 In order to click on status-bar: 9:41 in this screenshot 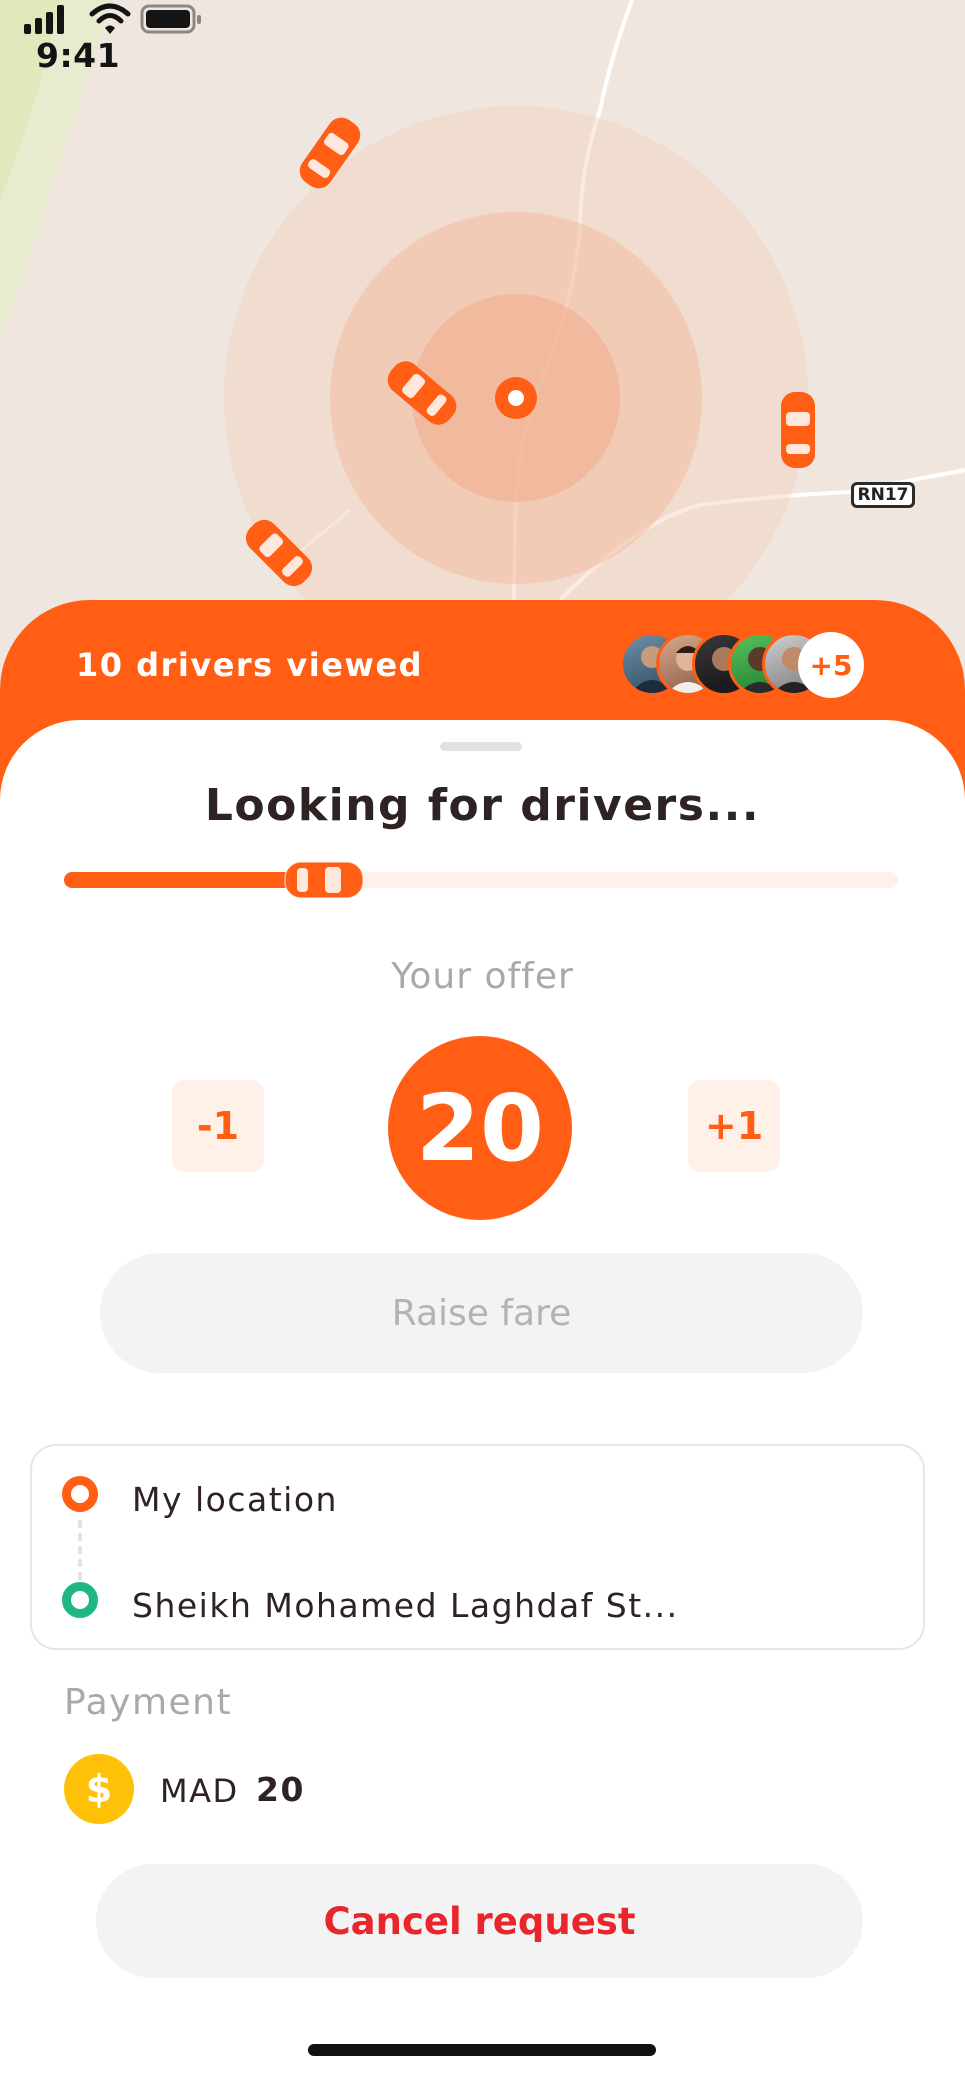, I will do `click(482, 55)`.